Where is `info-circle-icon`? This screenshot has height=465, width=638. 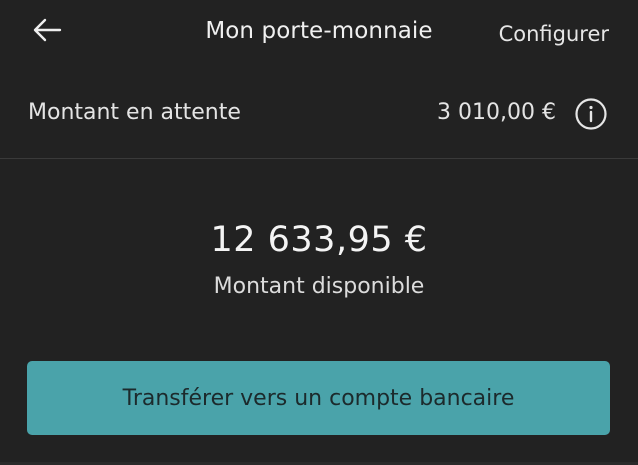 info-circle-icon is located at coordinates (591, 116).